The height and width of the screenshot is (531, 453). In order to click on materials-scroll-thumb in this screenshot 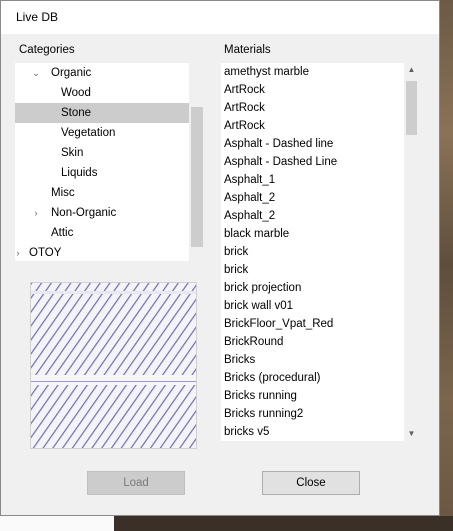, I will do `click(411, 108)`.